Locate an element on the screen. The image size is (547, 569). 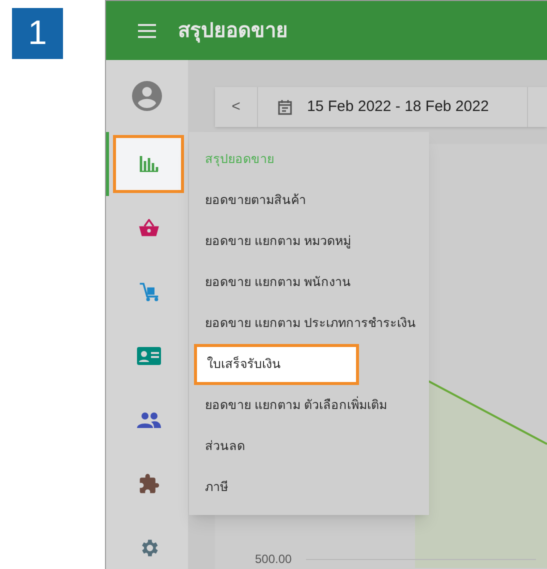
menu-item: ยอดขาย แยกตาม ตัวเลือกเพิ่มเติม is located at coordinates (309, 405).